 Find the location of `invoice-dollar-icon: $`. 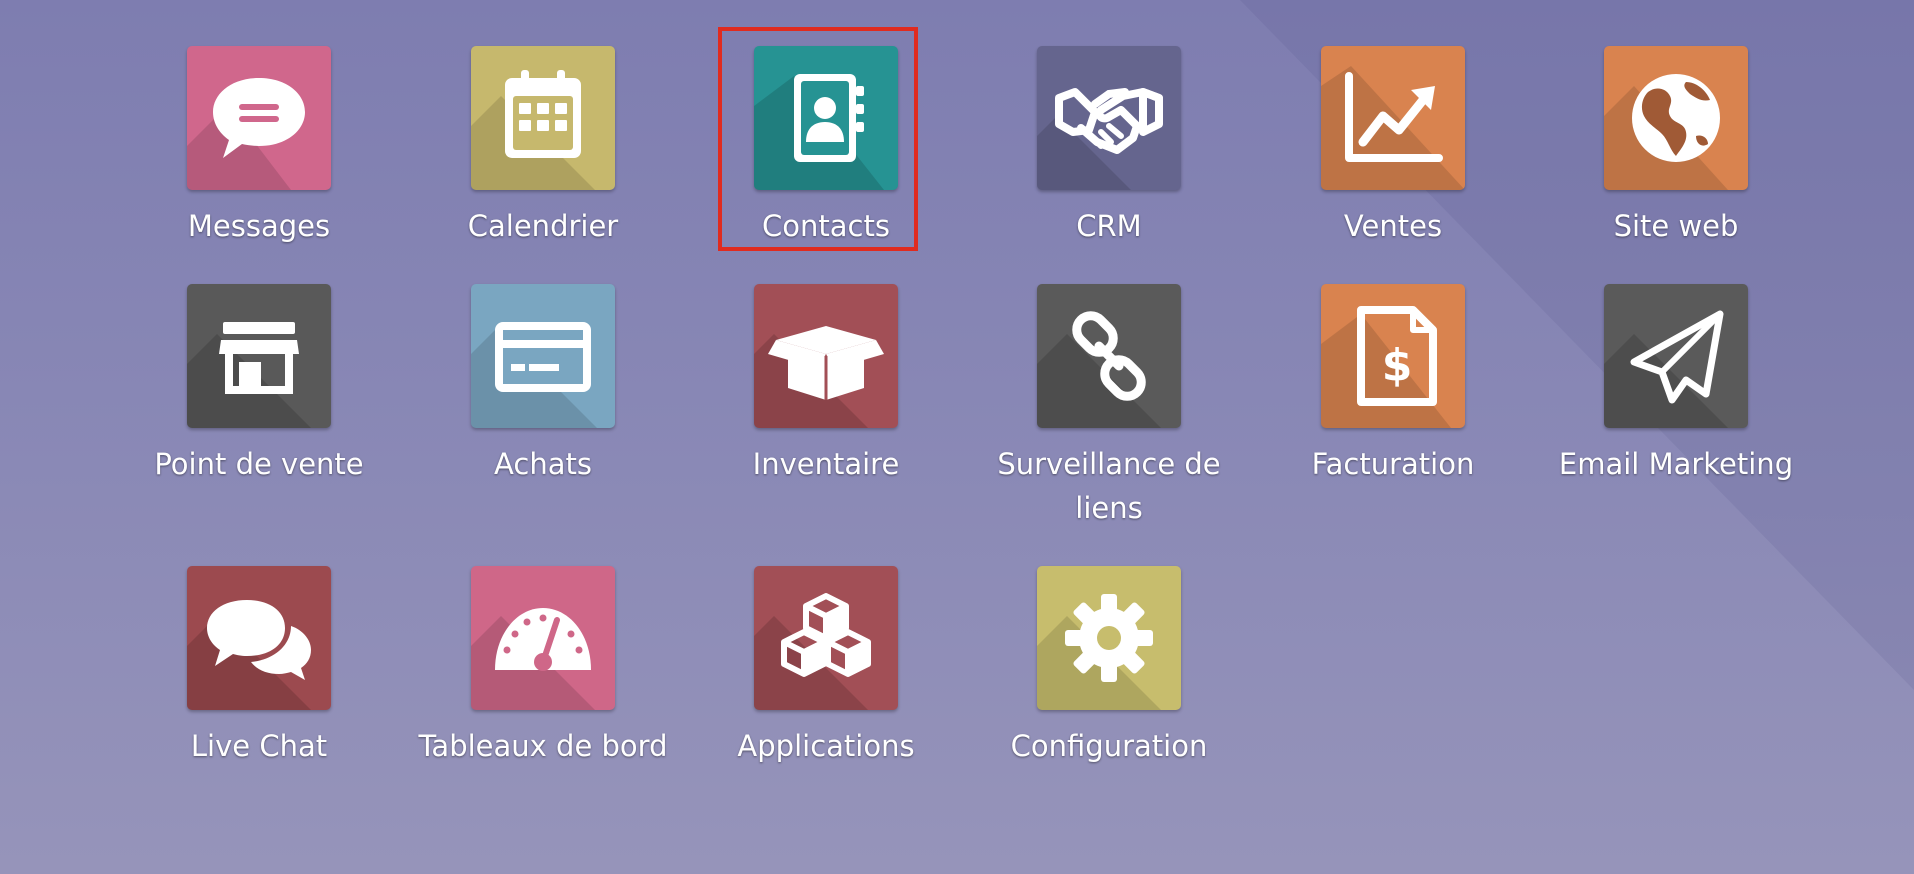

invoice-dollar-icon: $ is located at coordinates (1397, 356).